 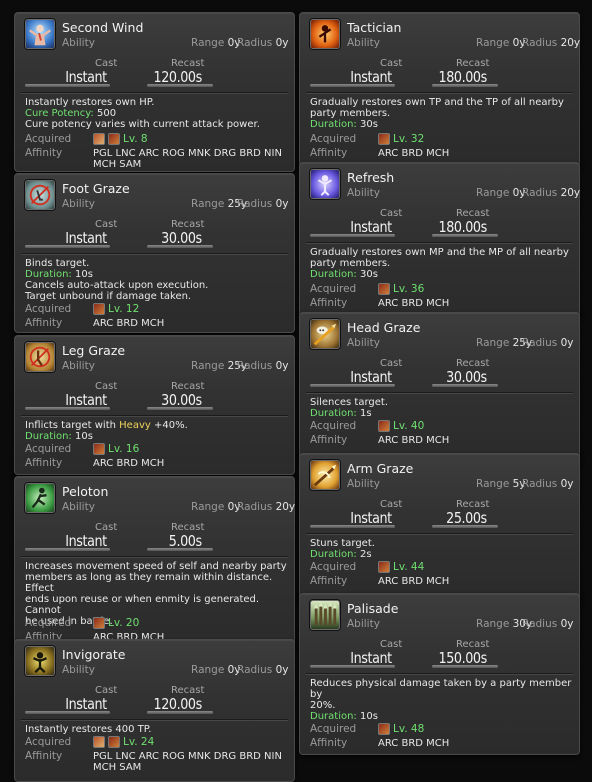 I want to click on acquired-value: Lv. 8, so click(x=191, y=139).